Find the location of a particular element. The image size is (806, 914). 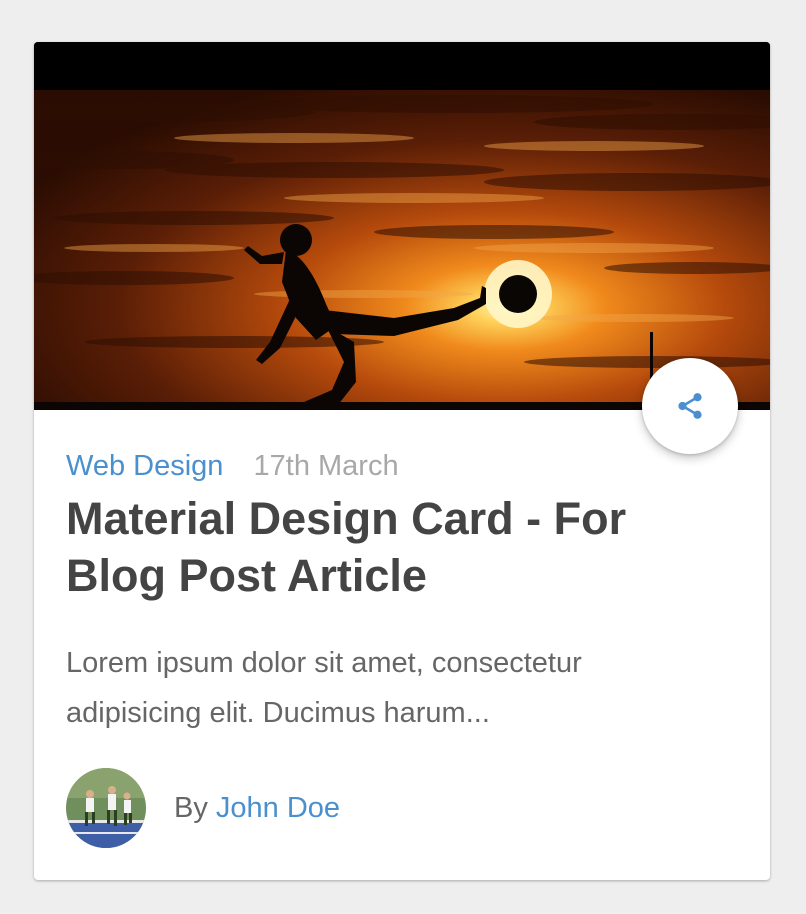

byline: By John Doe is located at coordinates (257, 808).